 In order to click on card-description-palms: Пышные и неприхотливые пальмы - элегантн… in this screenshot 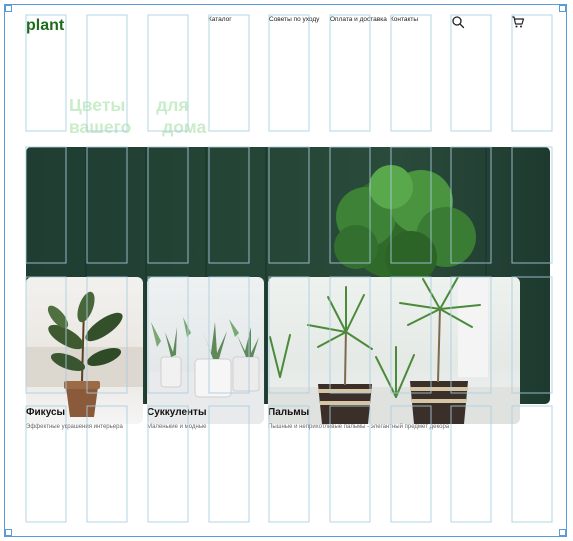, I will do `click(359, 427)`.